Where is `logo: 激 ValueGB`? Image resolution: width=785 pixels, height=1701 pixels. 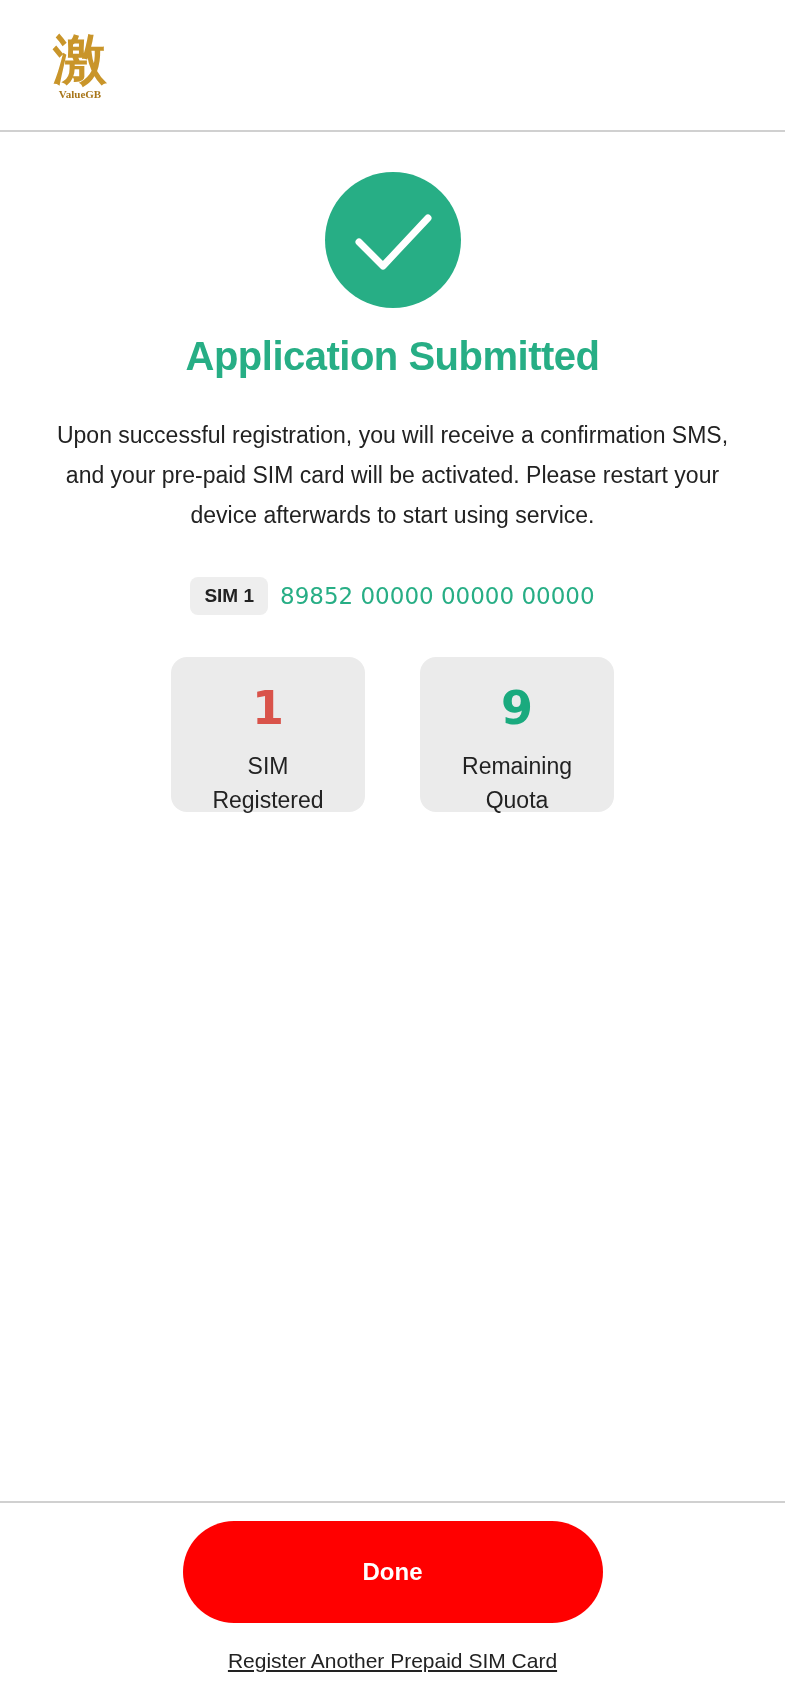 logo: 激 ValueGB is located at coordinates (79, 65).